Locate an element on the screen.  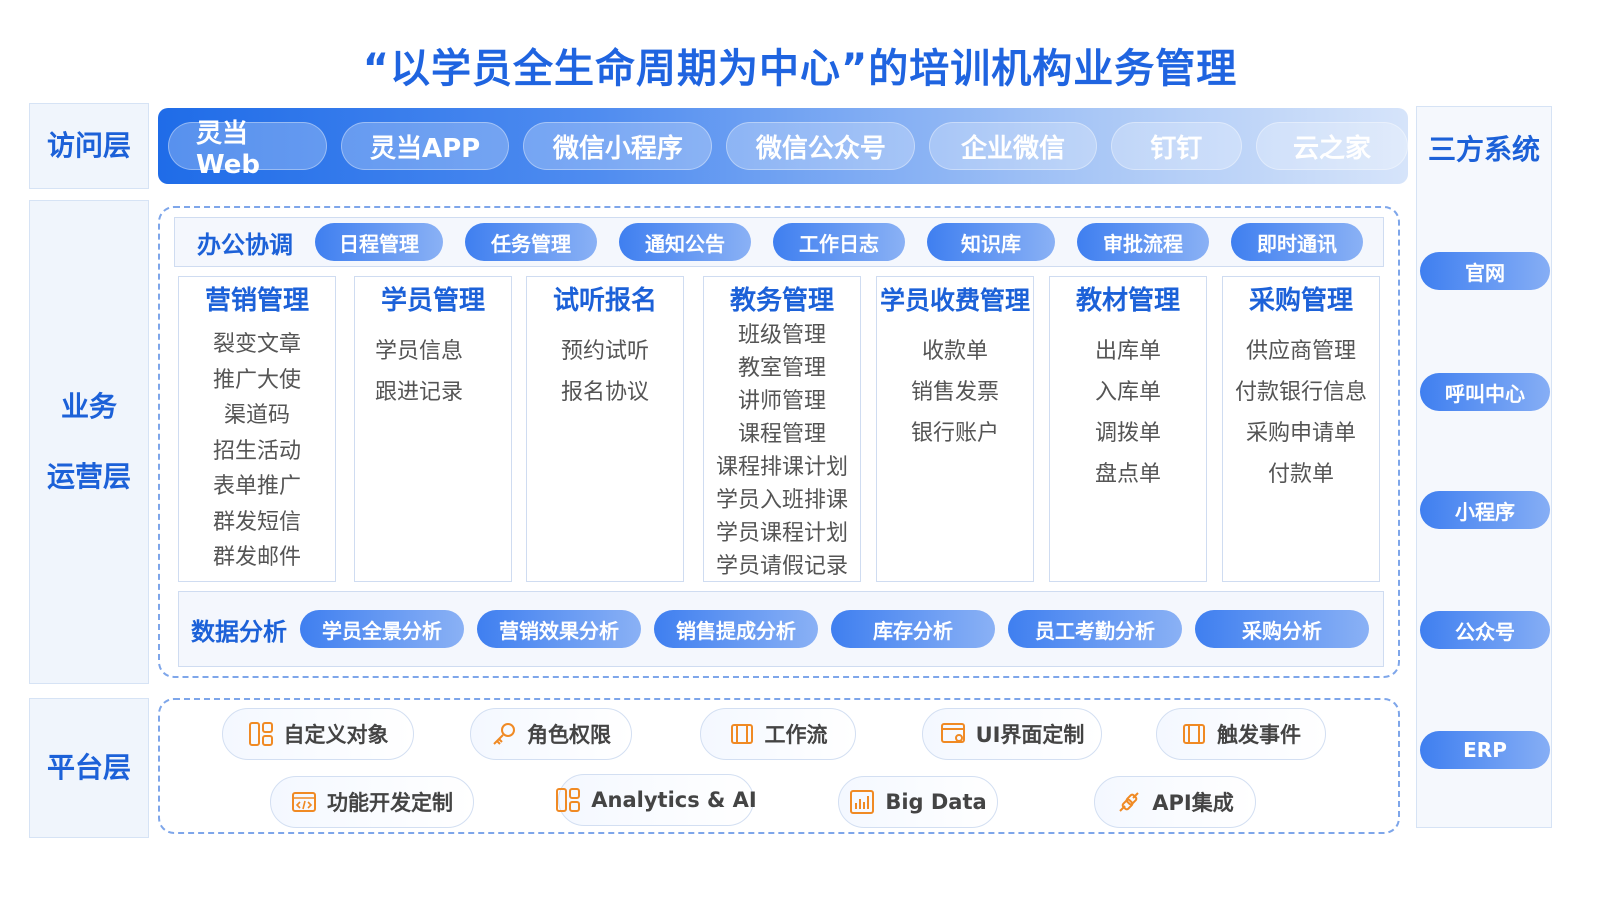
office-strip: 办公协调 日程管理 任务管理 通知公告 工作日志 知识库 审批流程 即时通讯 is located at coordinates (779, 242).